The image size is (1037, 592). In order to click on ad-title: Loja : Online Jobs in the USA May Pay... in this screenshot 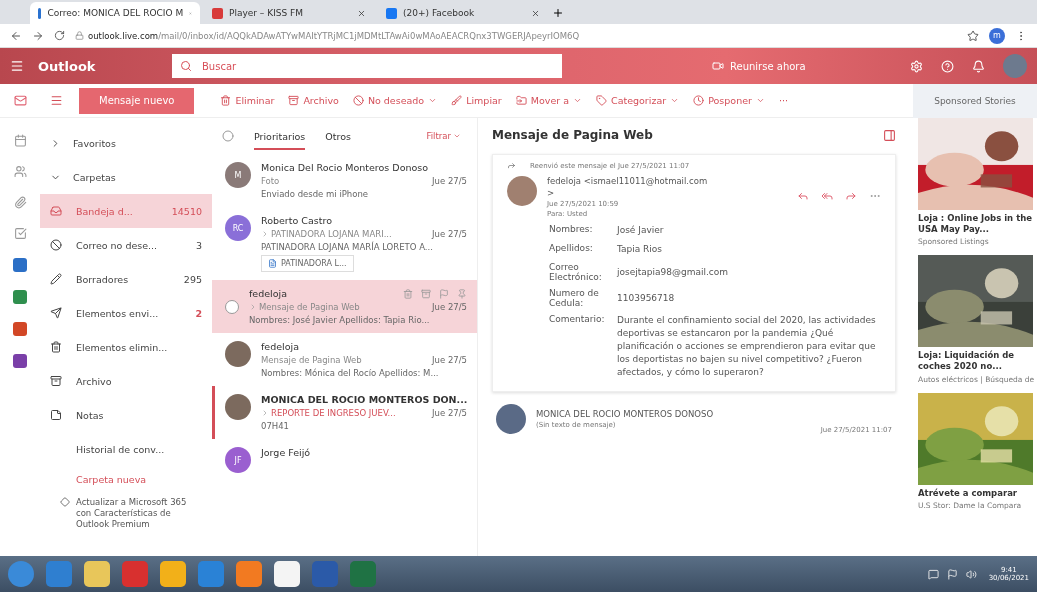, I will do `click(975, 224)`.